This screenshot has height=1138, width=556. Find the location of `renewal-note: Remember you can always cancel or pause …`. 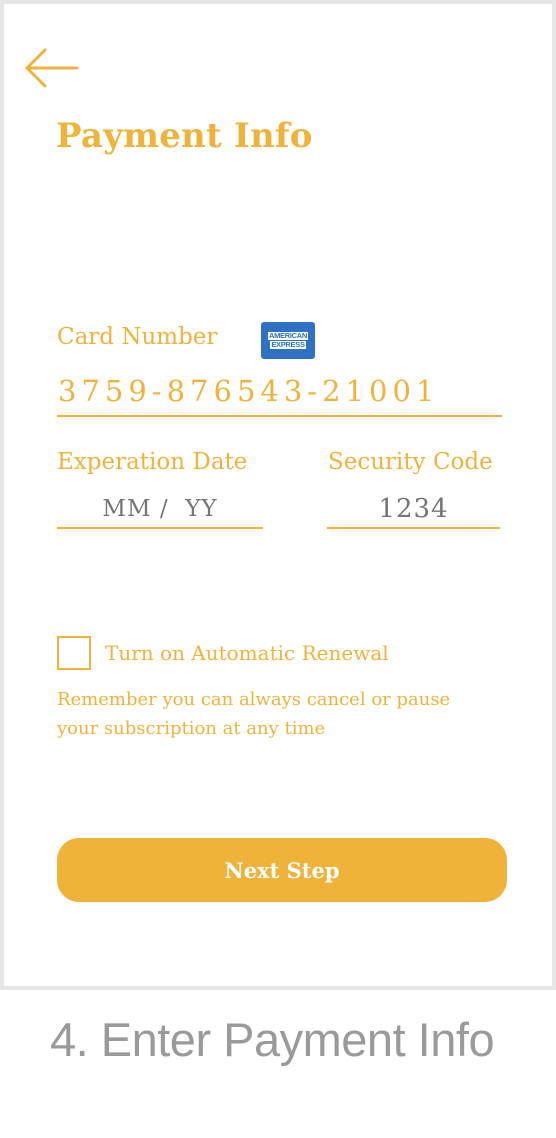

renewal-note: Remember you can always cancel or pause … is located at coordinates (282, 714).